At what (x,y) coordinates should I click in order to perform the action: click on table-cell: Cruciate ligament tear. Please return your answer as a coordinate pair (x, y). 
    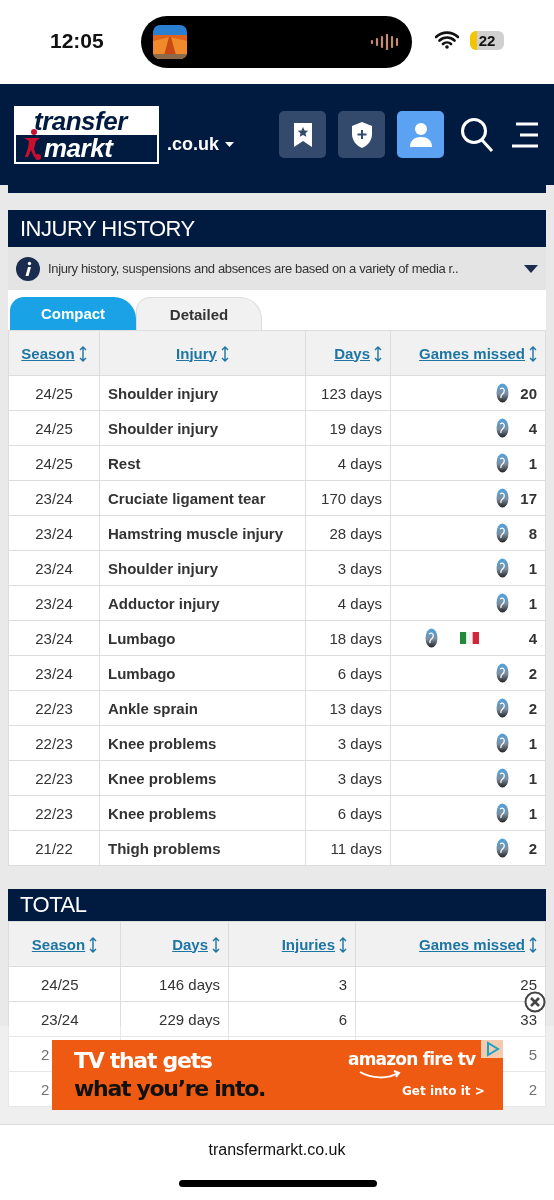
    Looking at the image, I should click on (202, 498).